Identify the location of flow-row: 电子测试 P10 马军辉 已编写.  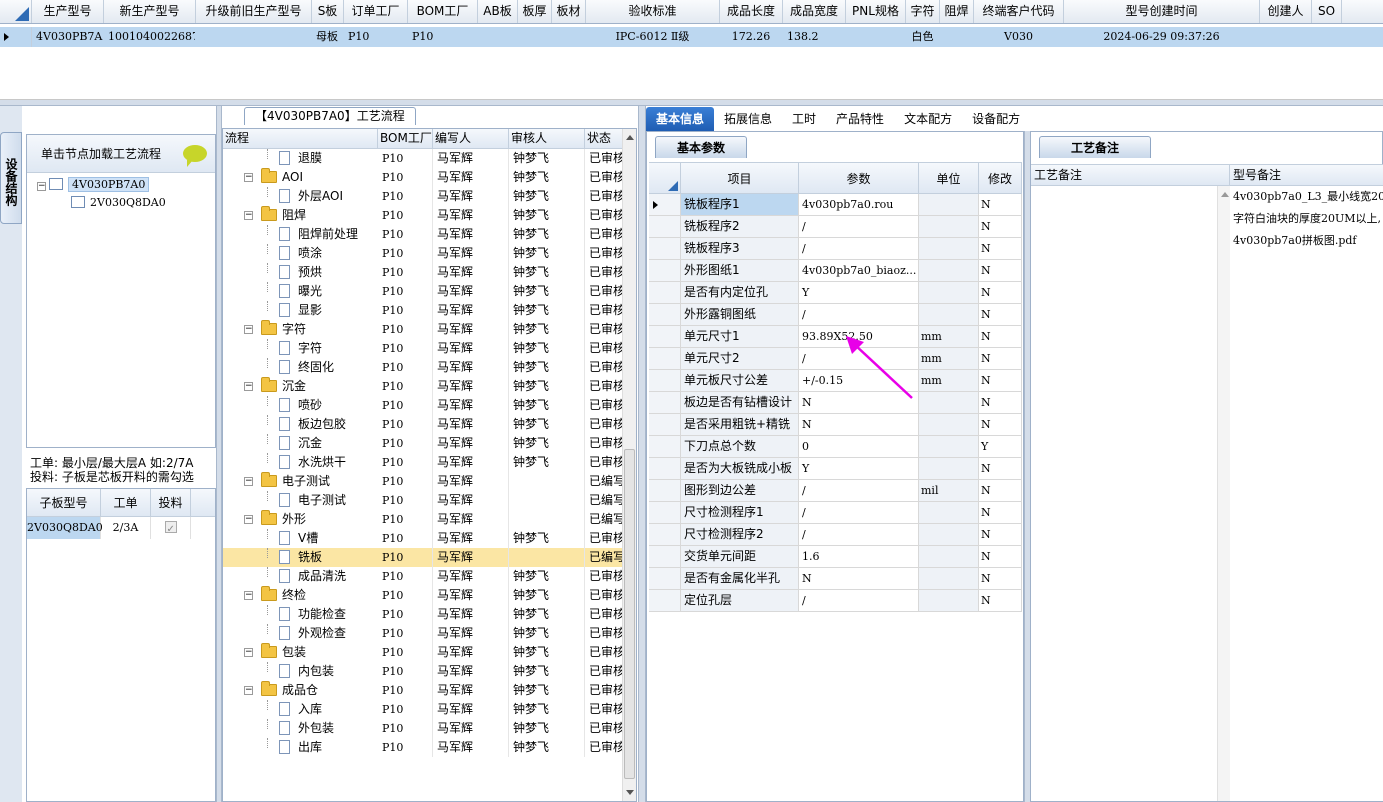
(423, 500).